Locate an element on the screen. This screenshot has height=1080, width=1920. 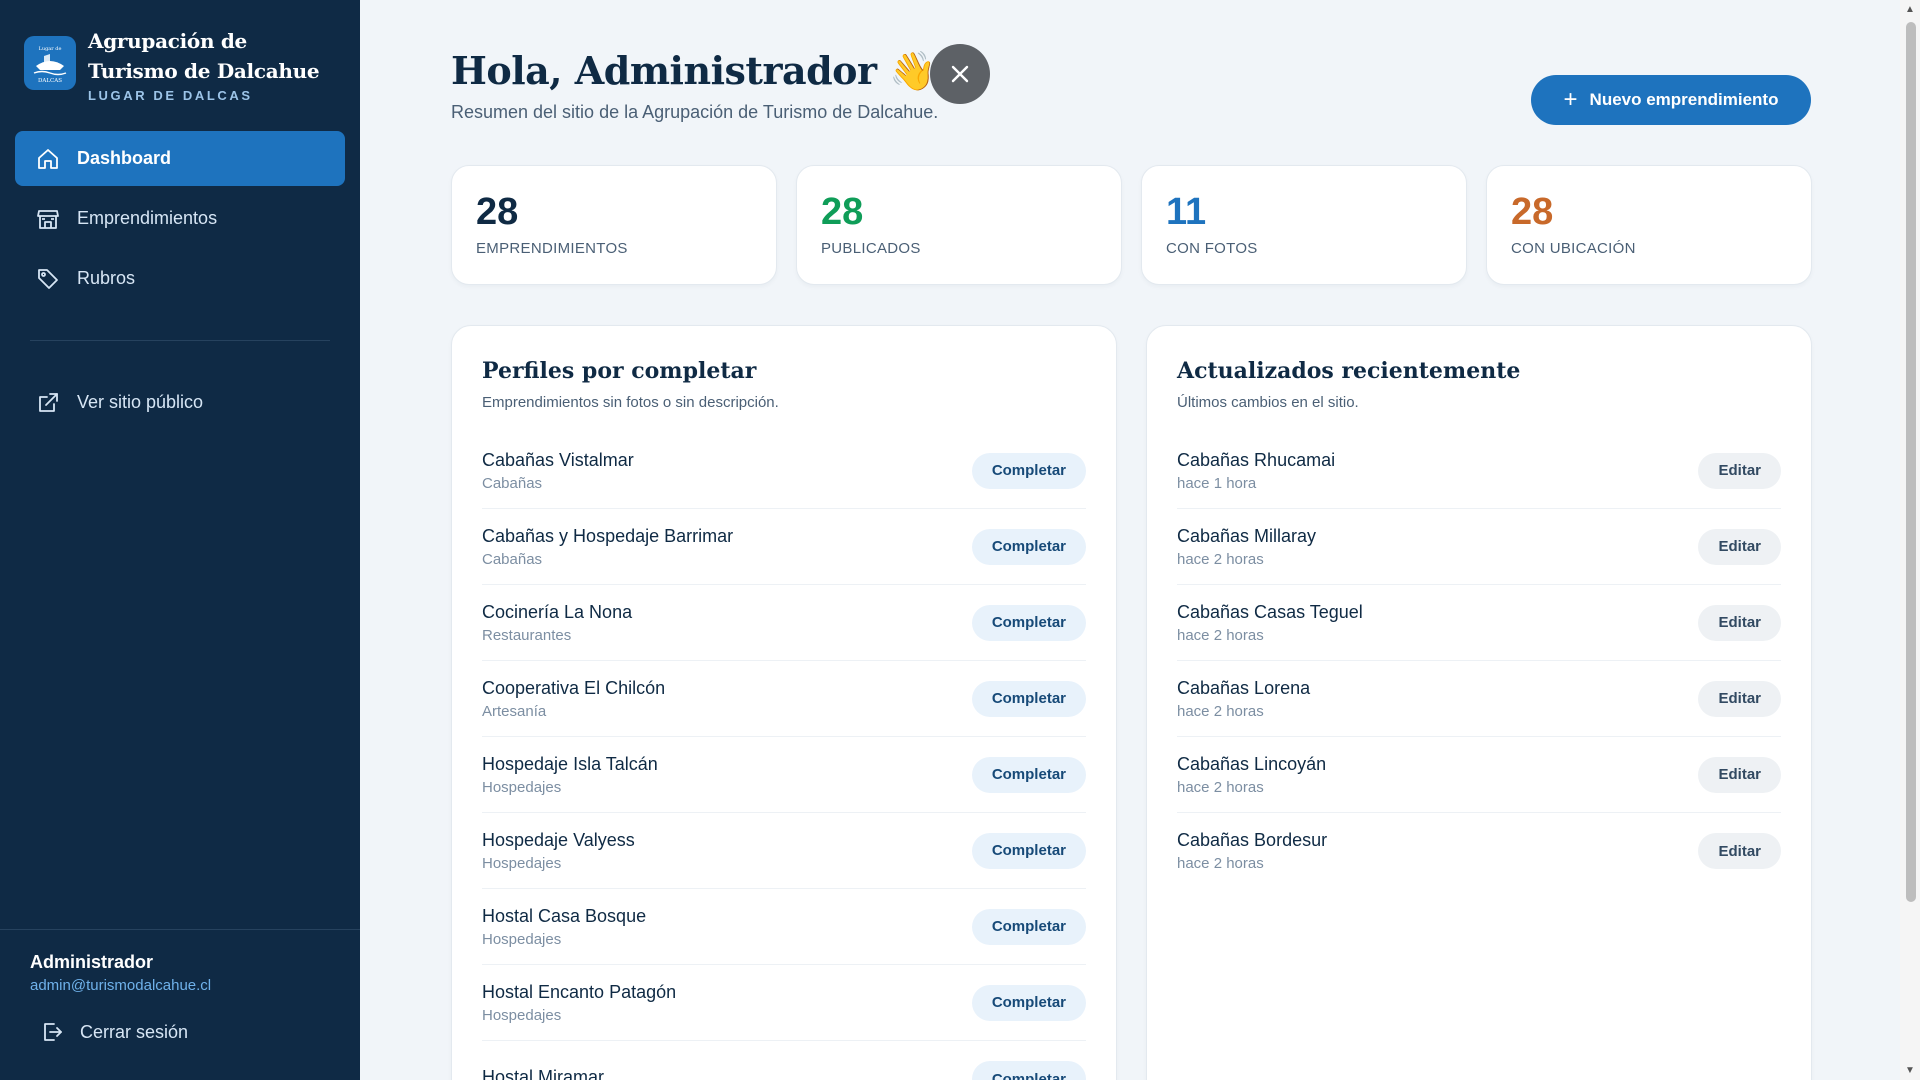
sidebar-item-emprendimientos: Emprendimientos is located at coordinates (180, 218).